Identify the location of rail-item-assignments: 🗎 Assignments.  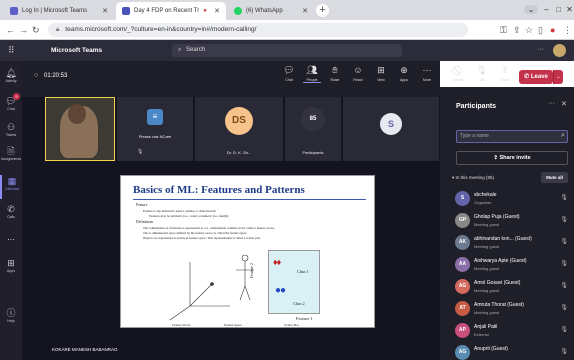
(11, 157).